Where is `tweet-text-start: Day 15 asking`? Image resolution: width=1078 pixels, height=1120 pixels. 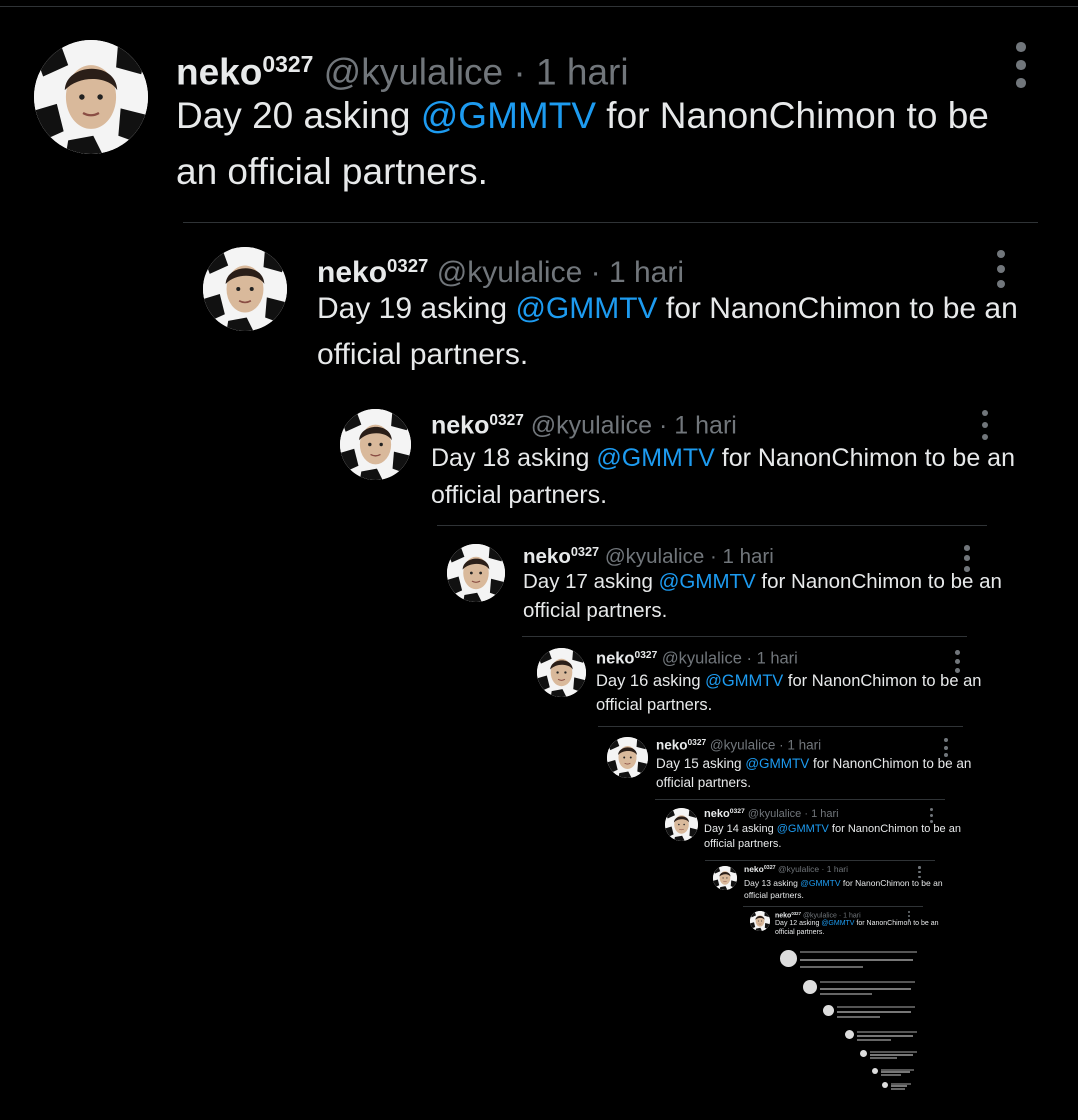
tweet-text-start: Day 15 asking is located at coordinates (701, 763).